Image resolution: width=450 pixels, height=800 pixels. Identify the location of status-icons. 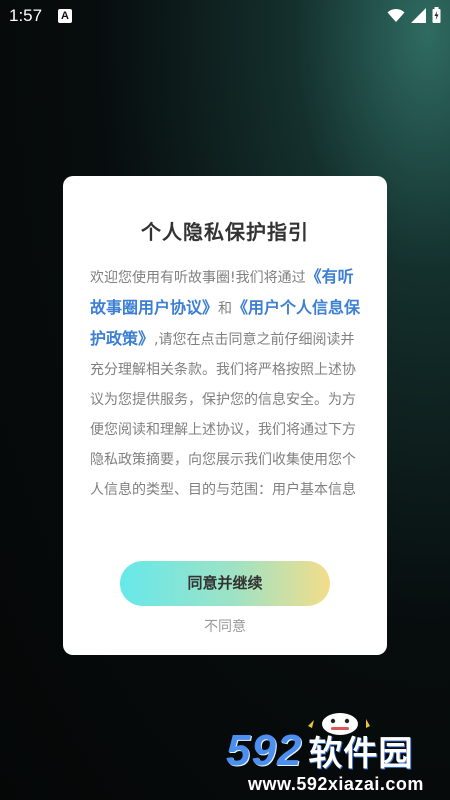
(414, 15).